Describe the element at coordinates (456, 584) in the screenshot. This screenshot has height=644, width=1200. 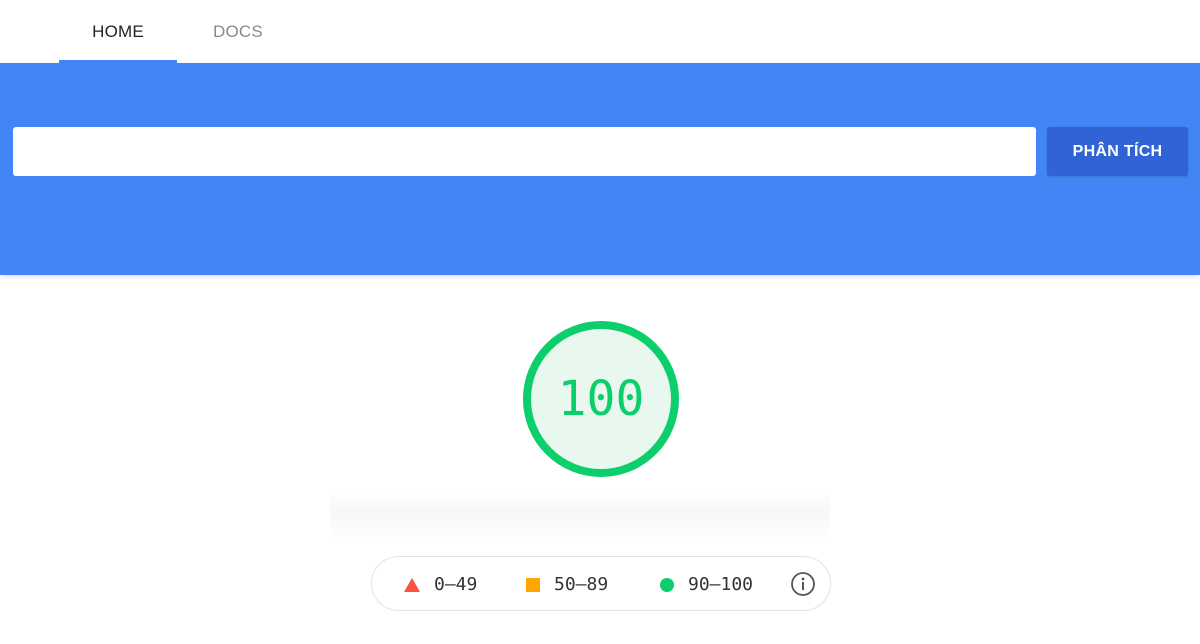
I see `legend-label-fail: 0–49` at that location.